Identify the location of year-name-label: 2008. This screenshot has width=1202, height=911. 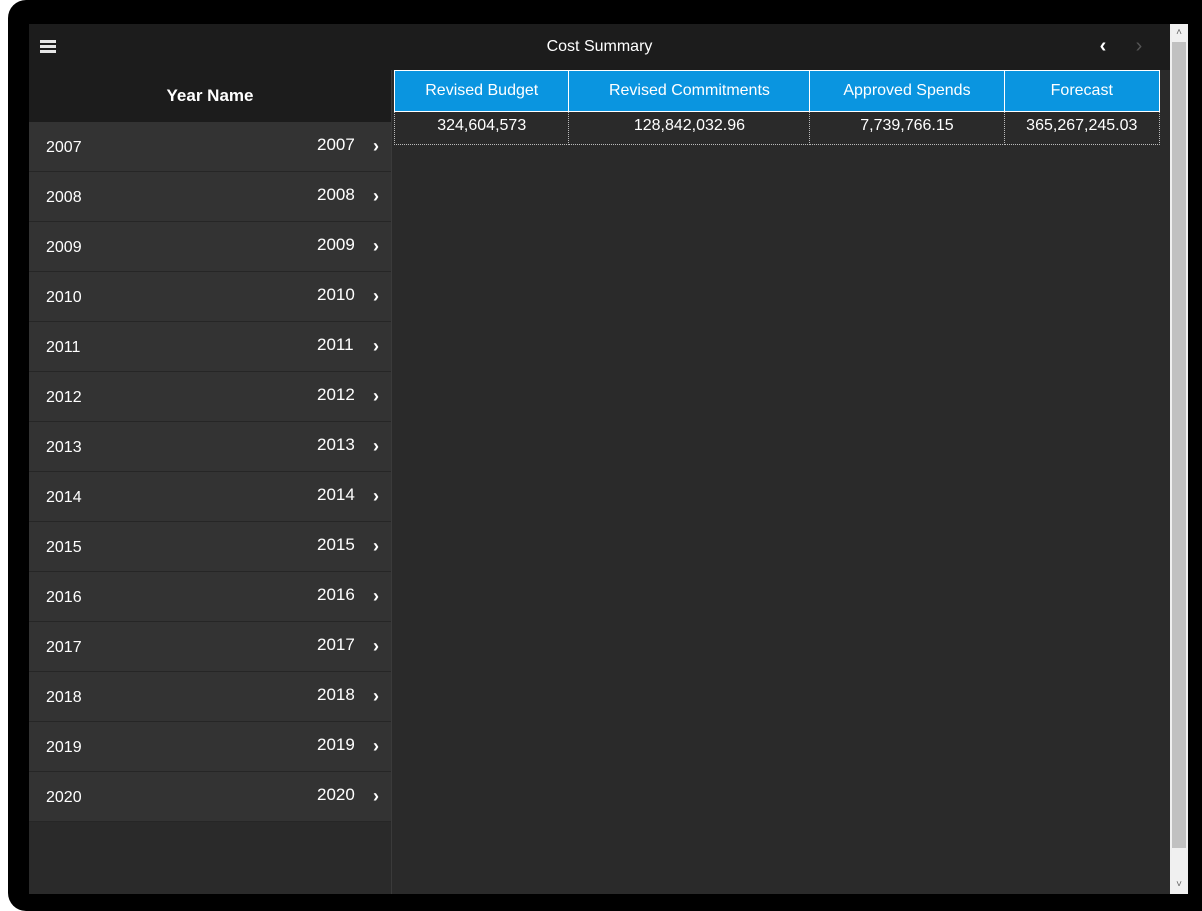
(64, 197).